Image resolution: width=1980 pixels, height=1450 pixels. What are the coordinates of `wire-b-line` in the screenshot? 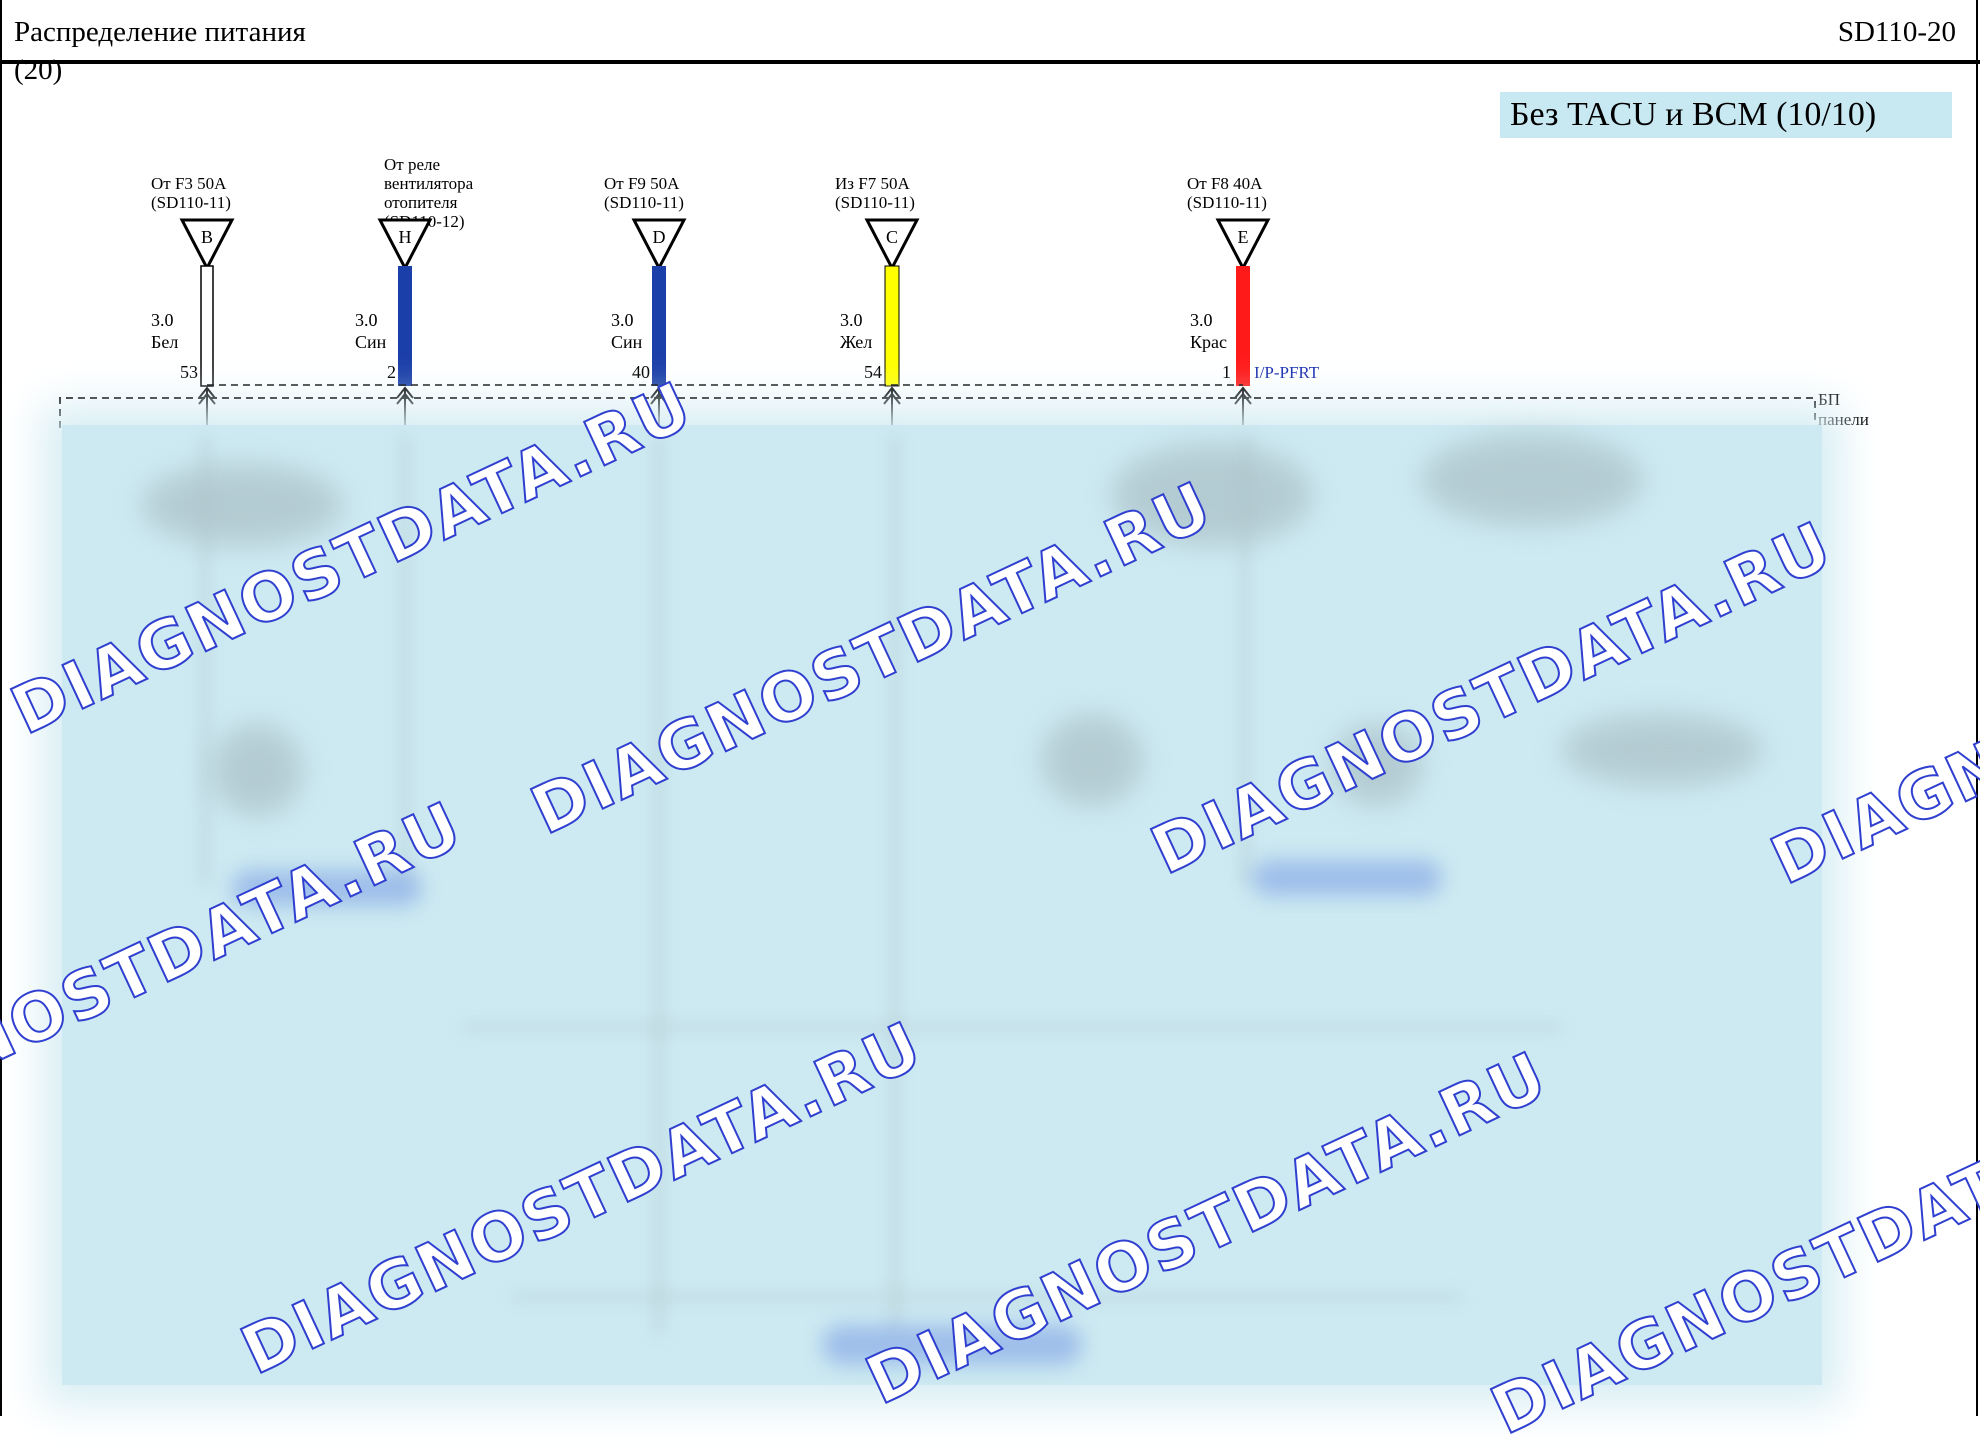 It's located at (207, 326).